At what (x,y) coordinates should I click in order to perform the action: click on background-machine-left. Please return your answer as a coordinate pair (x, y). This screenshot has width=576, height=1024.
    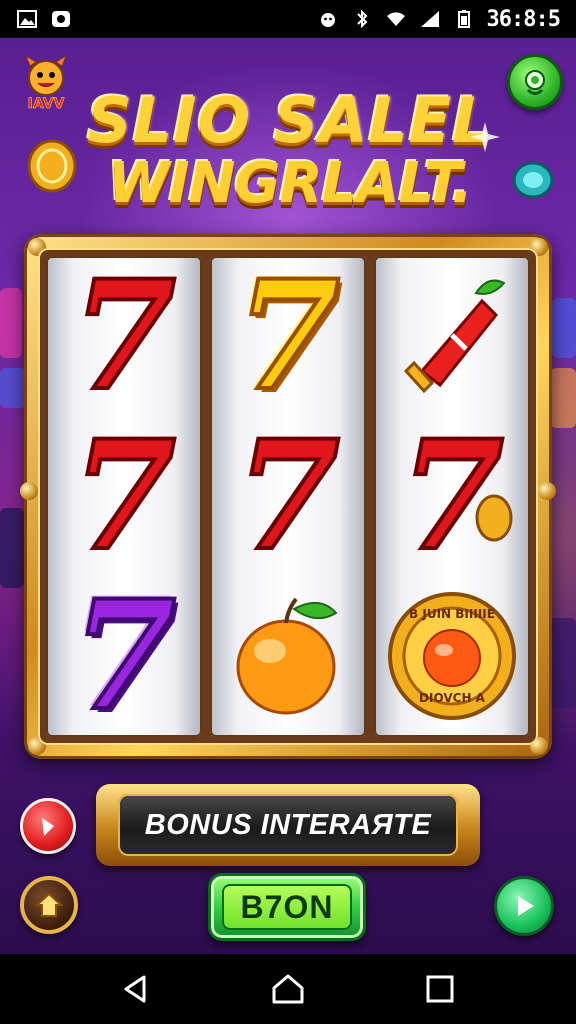
    Looking at the image, I should click on (12, 548).